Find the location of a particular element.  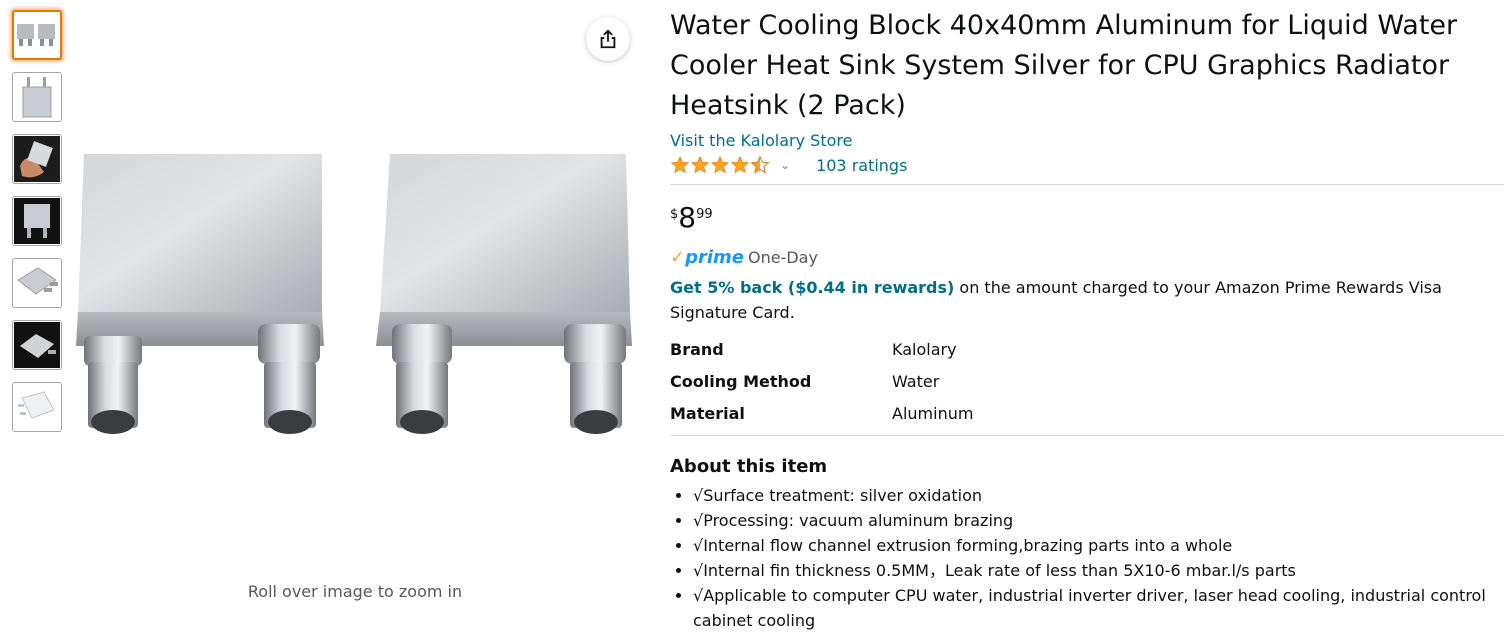

table-row: Brand Kalolary is located at coordinates (821, 349).